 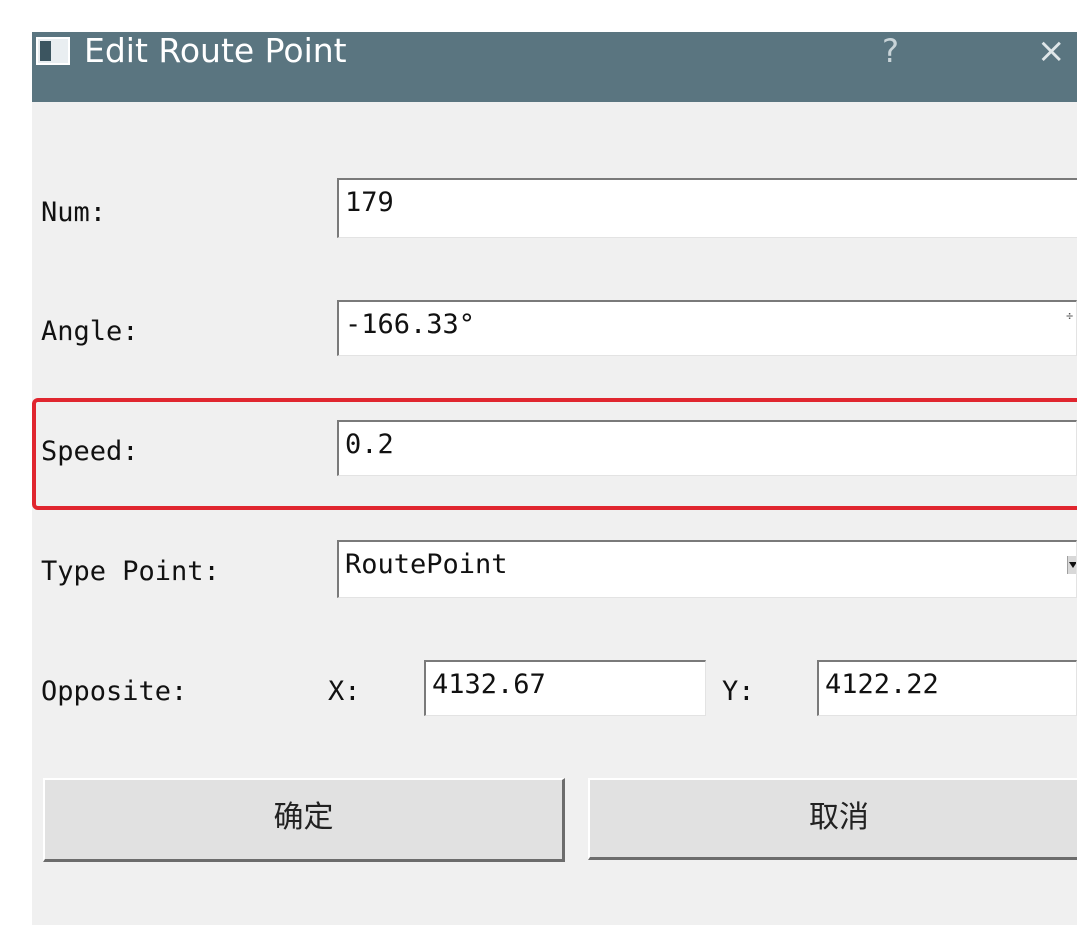 I want to click on opposite-x-value: 4132.67, so click(x=489, y=684).